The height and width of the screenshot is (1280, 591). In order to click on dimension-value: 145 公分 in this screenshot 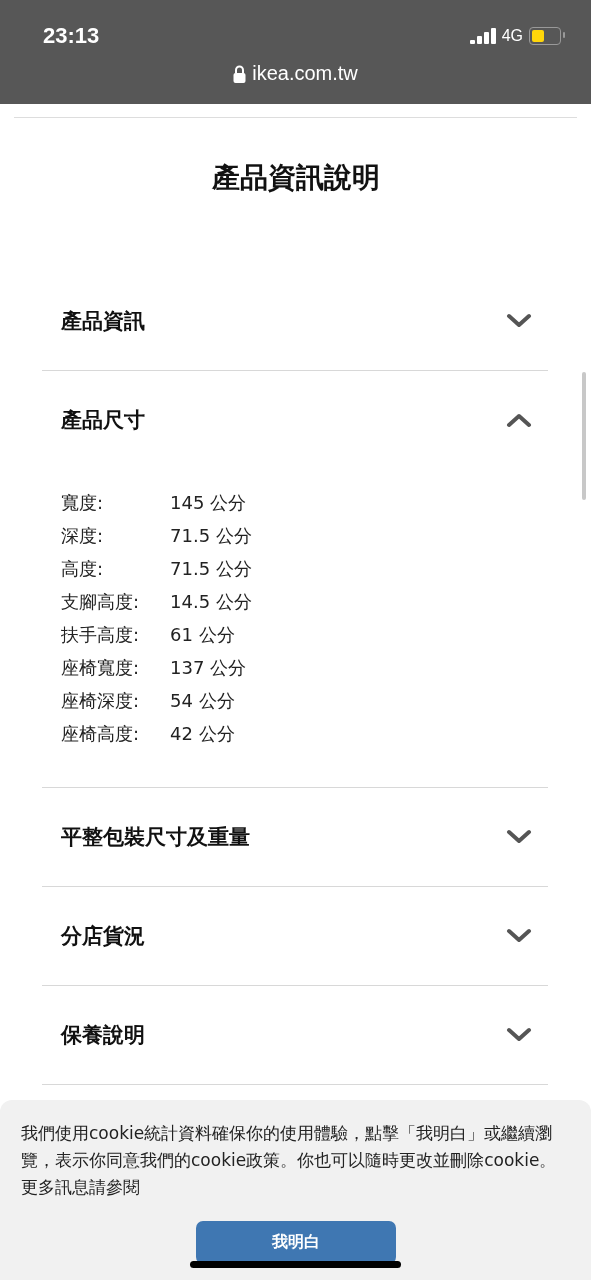, I will do `click(209, 503)`.